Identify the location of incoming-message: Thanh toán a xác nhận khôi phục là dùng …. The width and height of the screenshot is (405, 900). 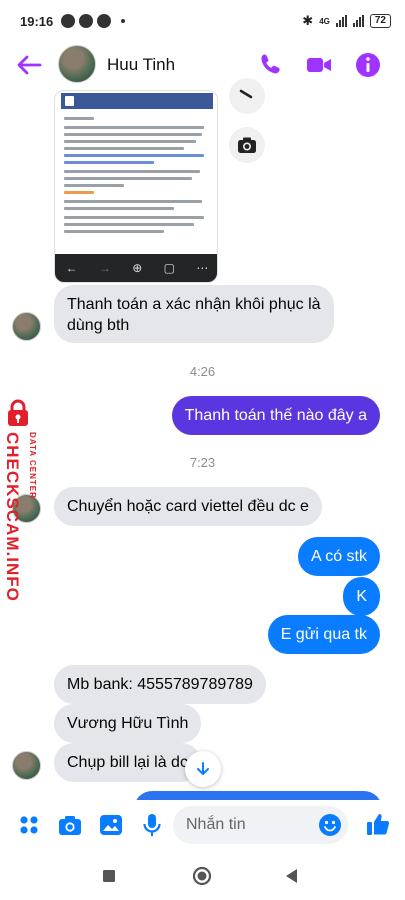
(194, 314).